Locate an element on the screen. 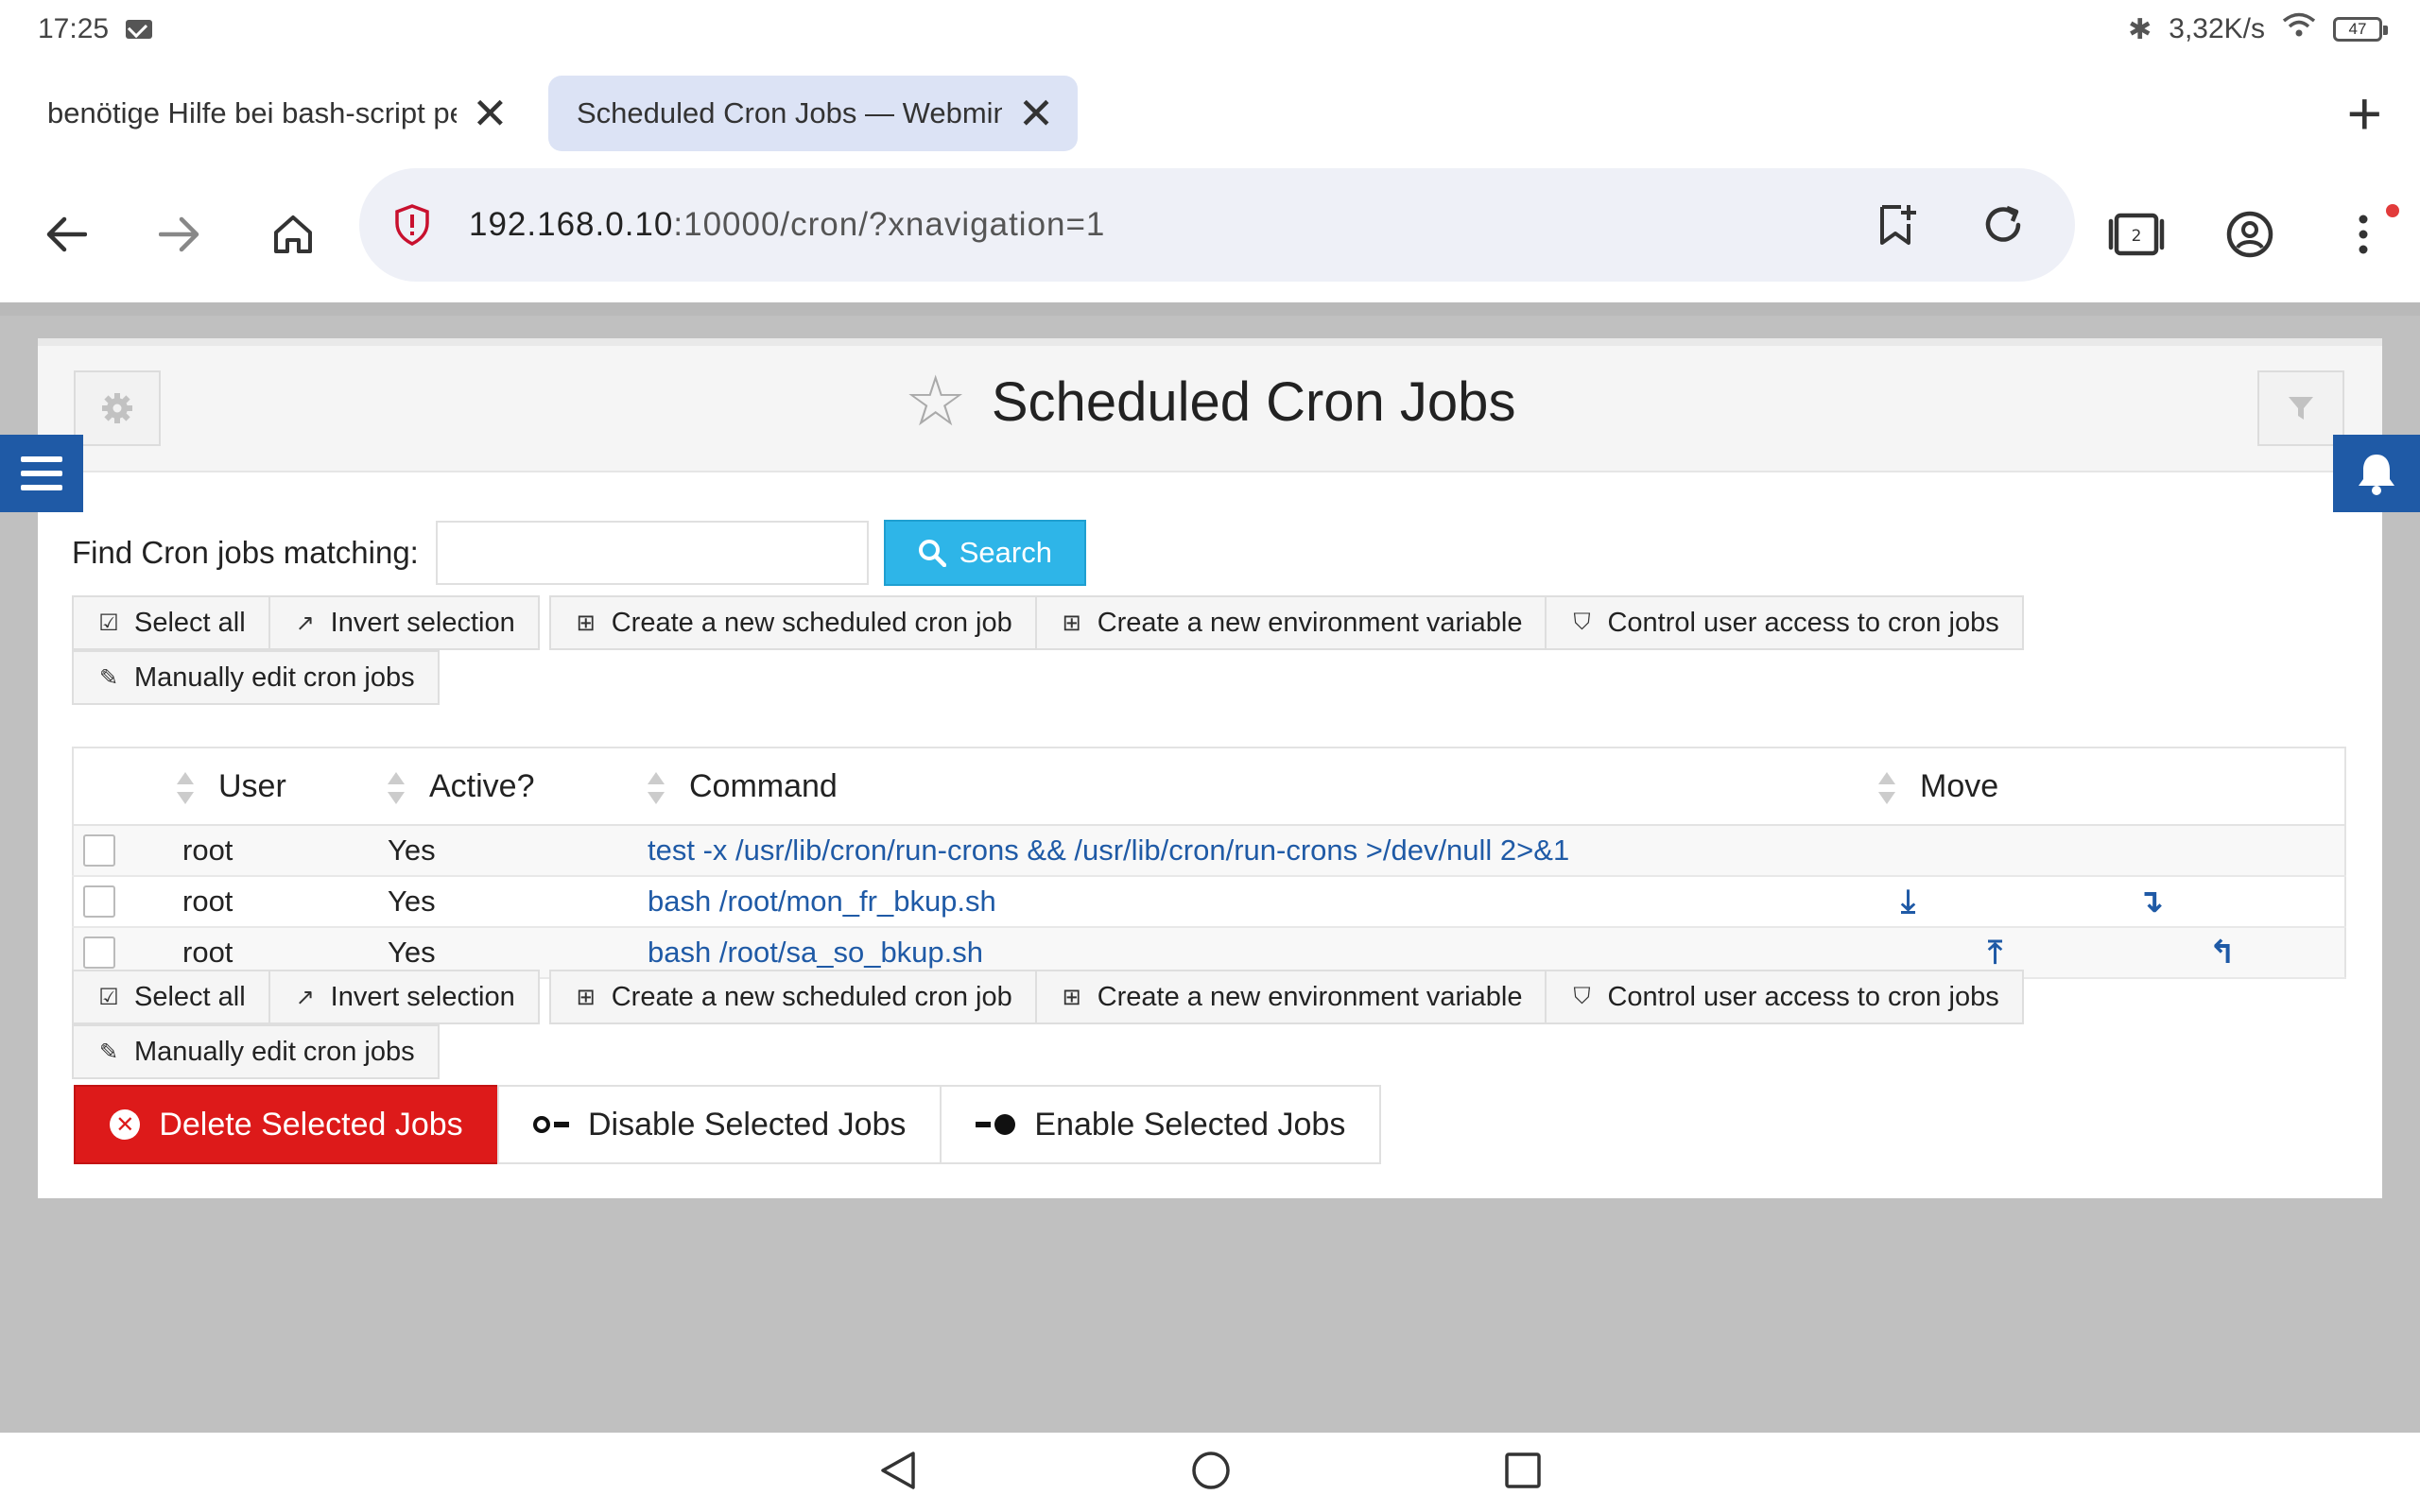 The image size is (2420, 1512). search-row: Find Cron jobs matching: Search is located at coordinates (579, 553).